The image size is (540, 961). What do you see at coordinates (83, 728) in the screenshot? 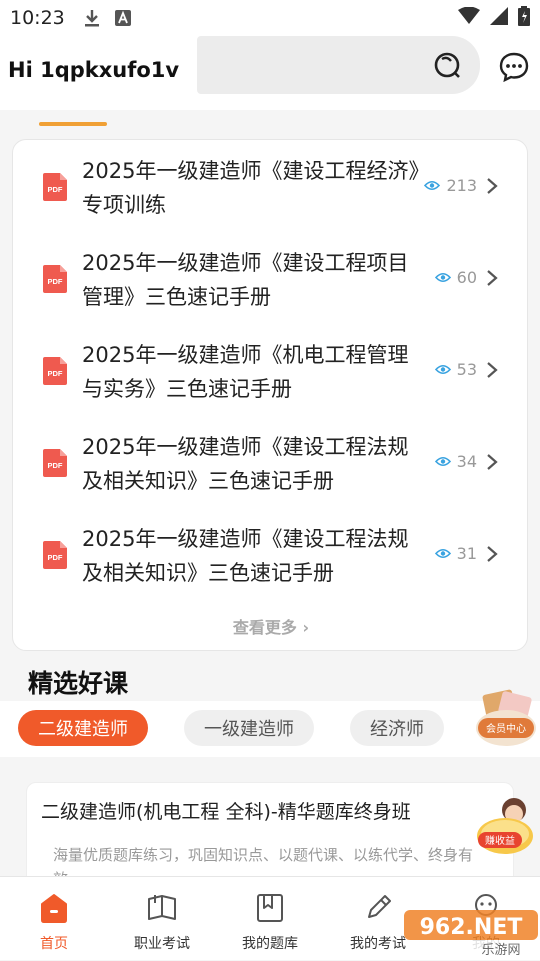
I see `category-pill-active: 二级建造师` at bounding box center [83, 728].